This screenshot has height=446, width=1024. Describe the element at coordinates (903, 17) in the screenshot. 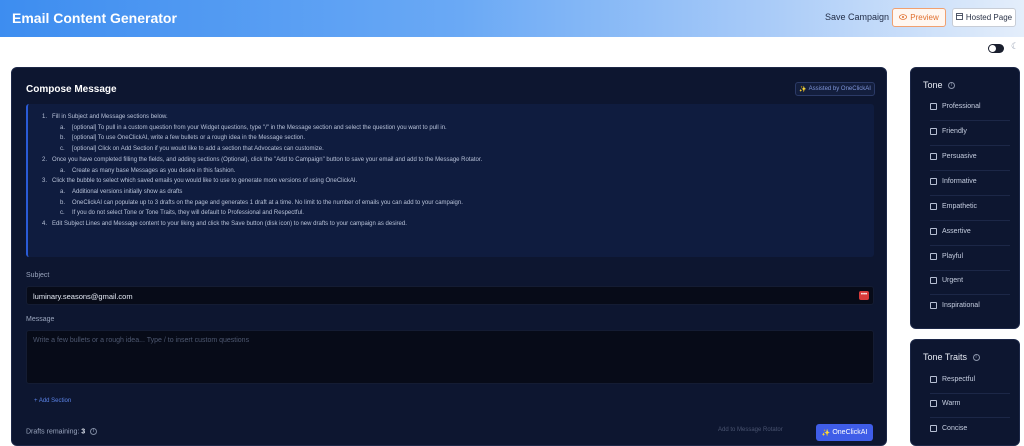

I see `eye-icon` at that location.